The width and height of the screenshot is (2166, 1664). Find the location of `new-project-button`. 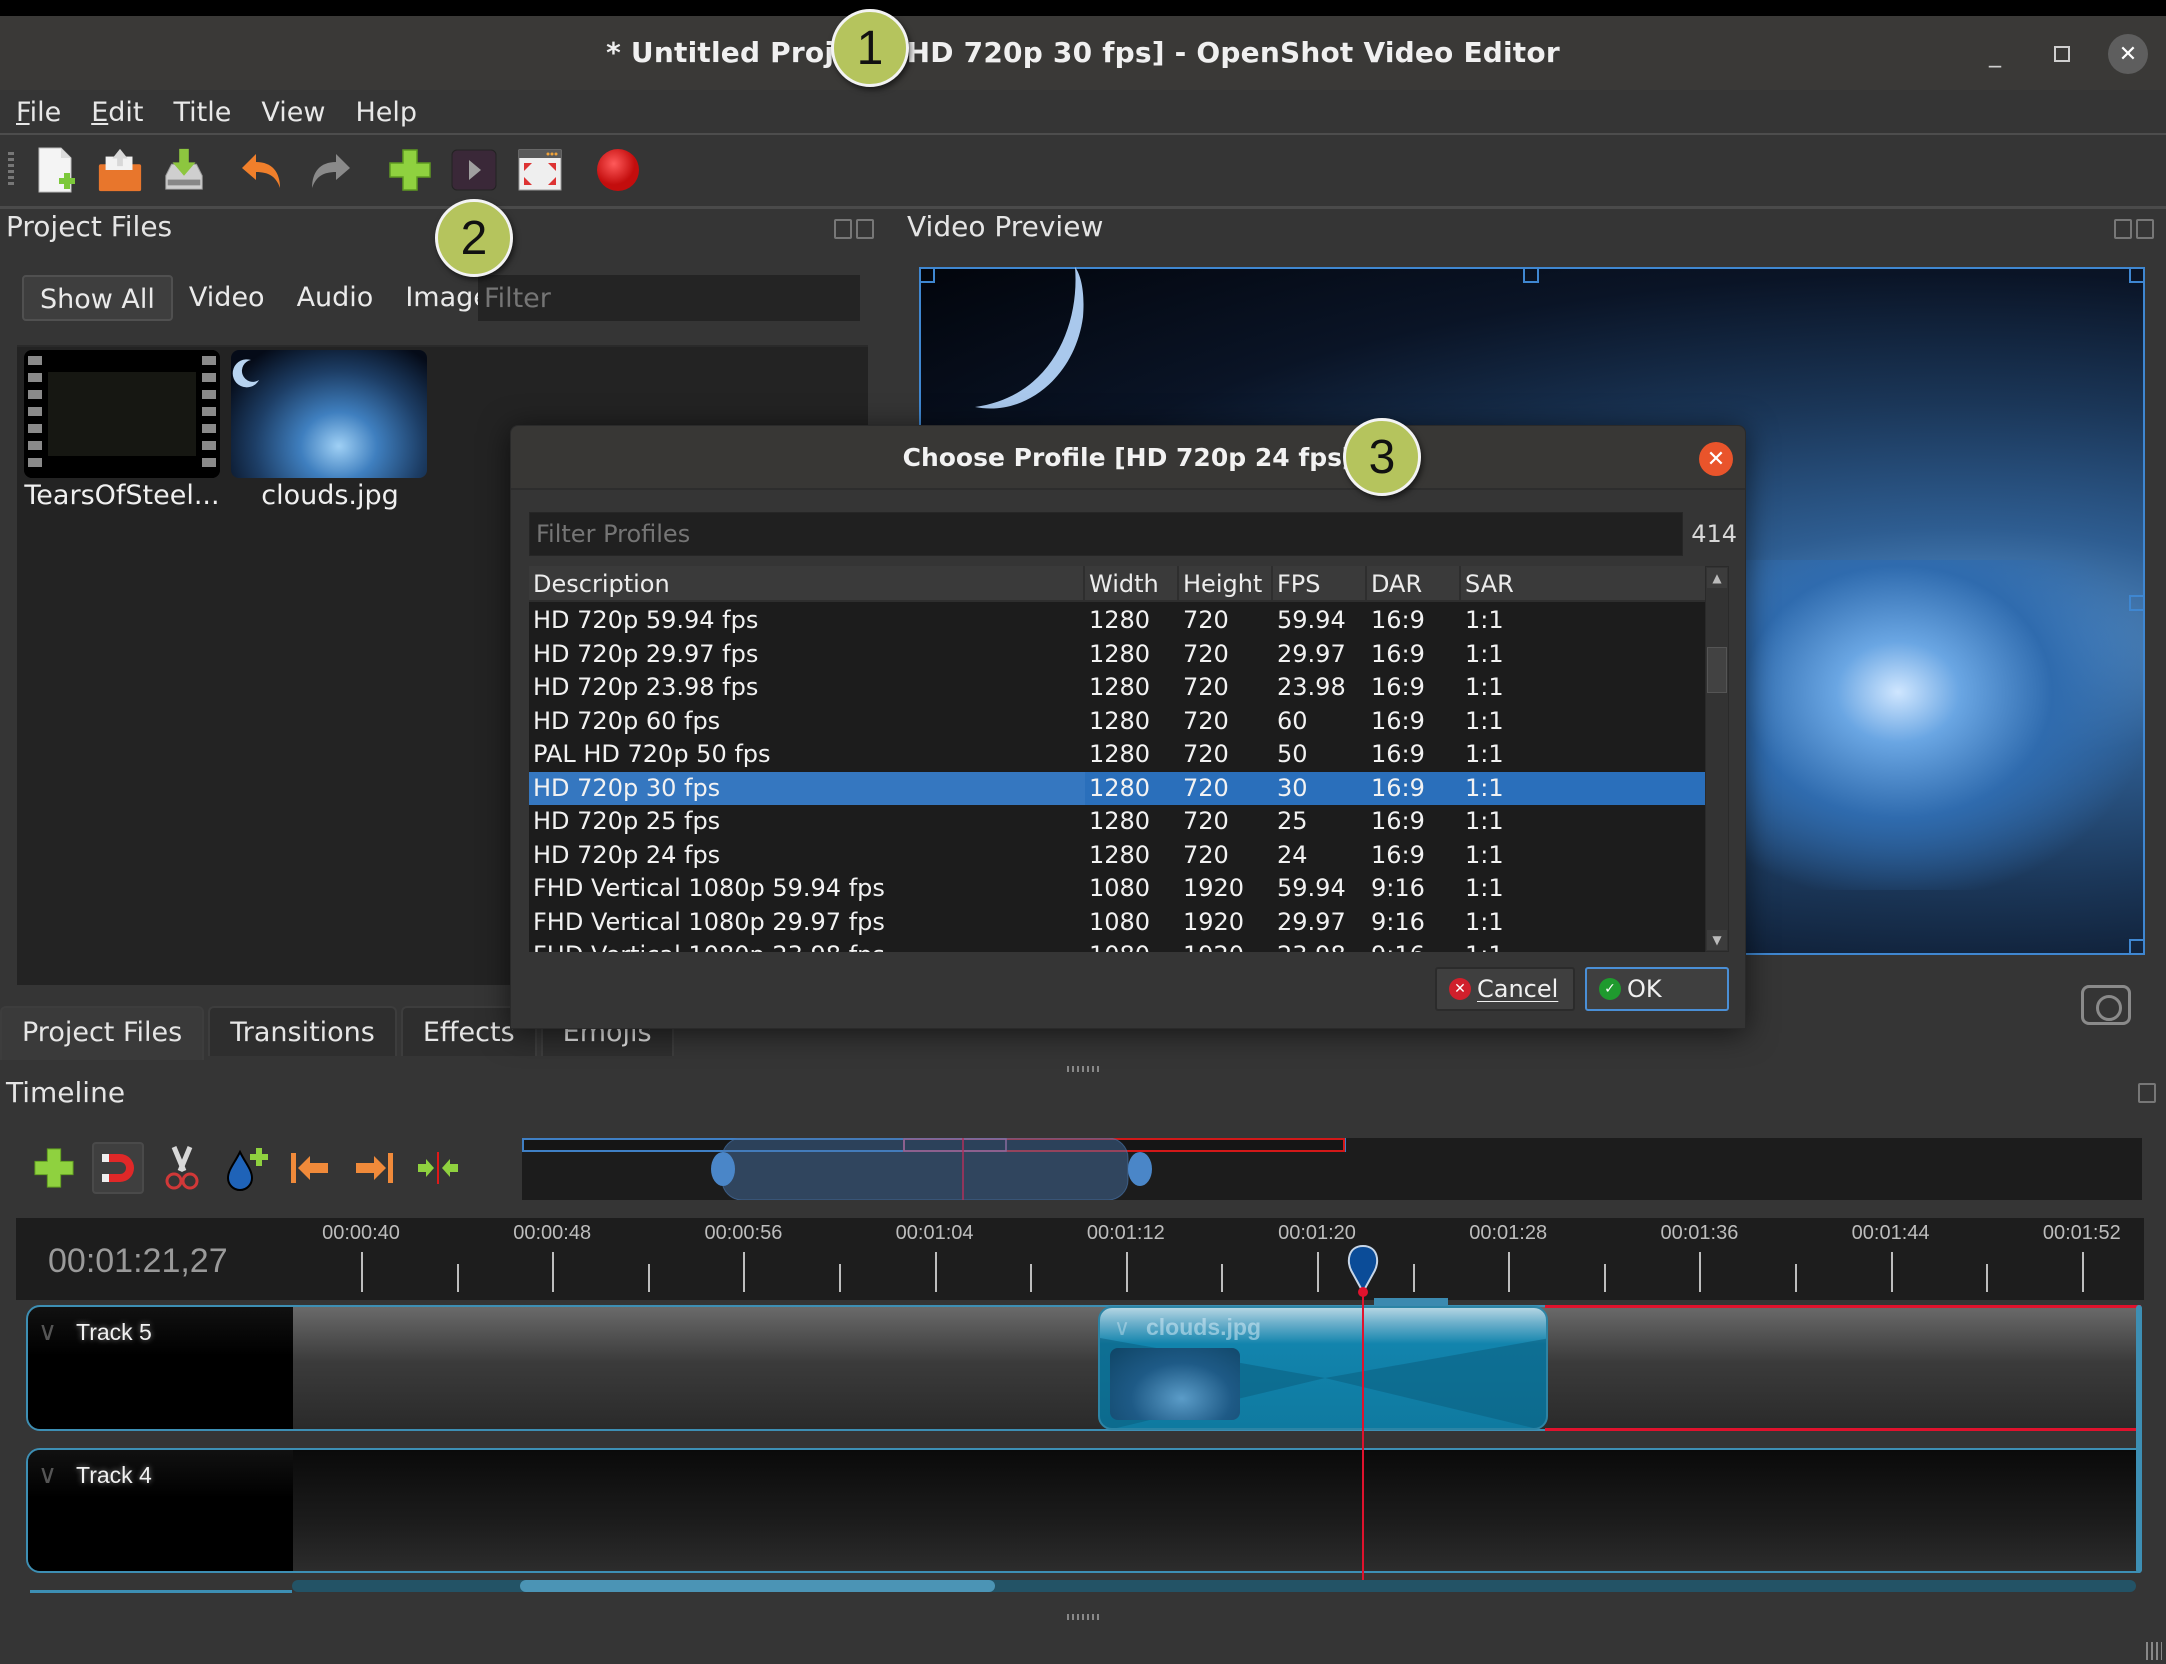

new-project-button is located at coordinates (56, 170).